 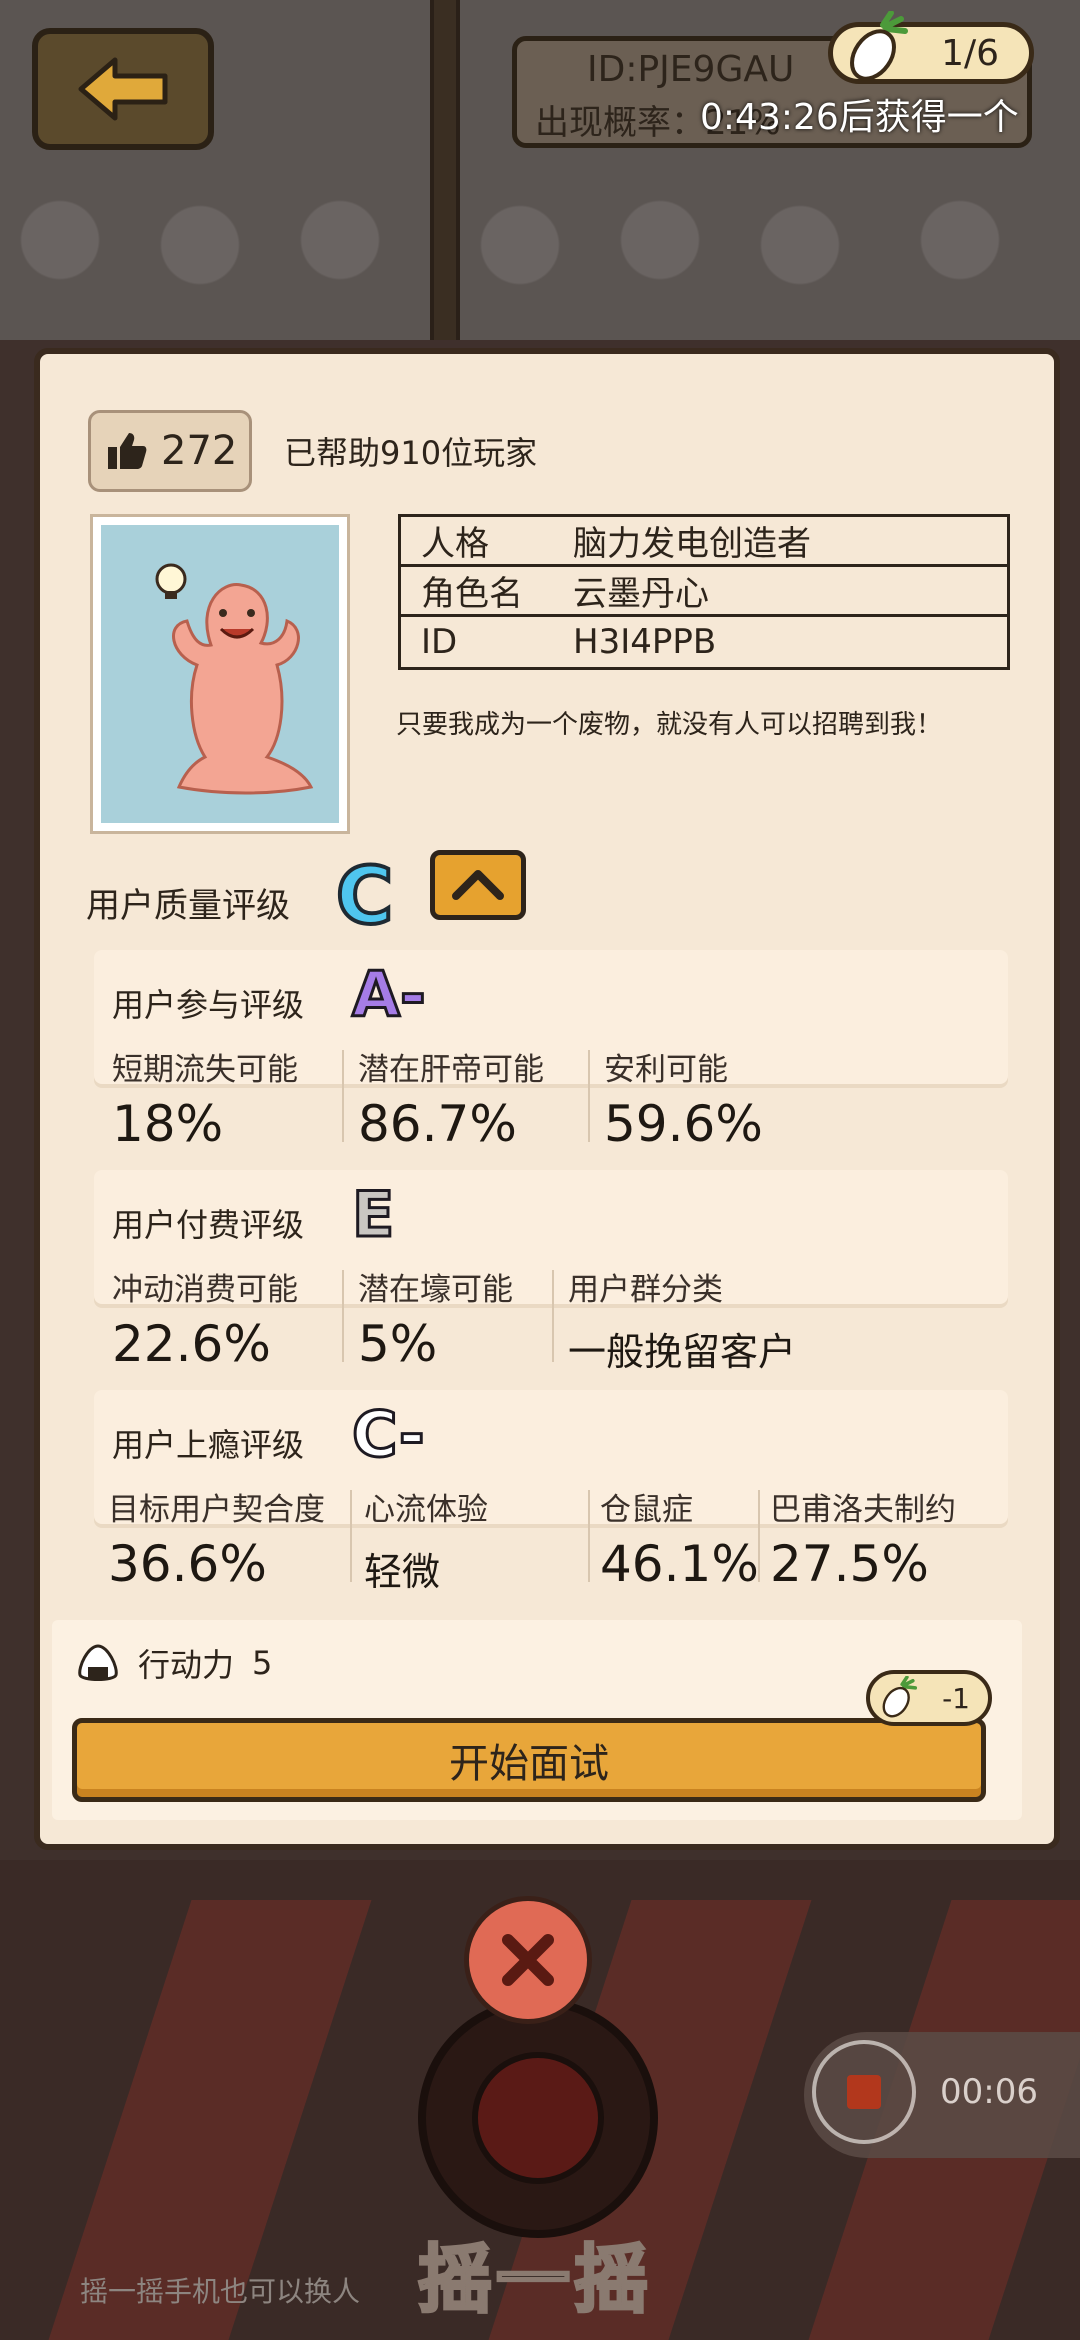 I want to click on cost-badge: -1, so click(x=929, y=1698).